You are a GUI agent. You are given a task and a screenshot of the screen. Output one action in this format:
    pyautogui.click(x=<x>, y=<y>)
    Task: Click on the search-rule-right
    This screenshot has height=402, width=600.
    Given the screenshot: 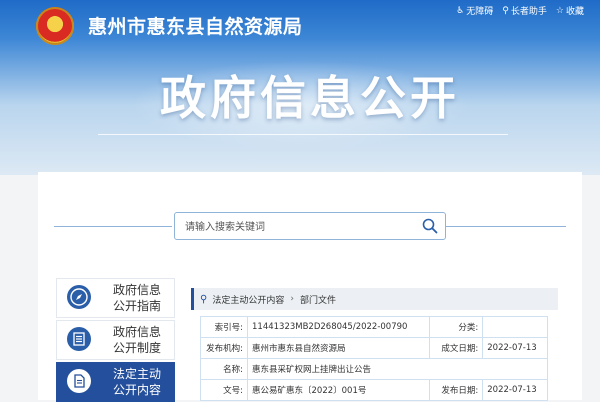 What is the action you would take?
    pyautogui.click(x=506, y=226)
    